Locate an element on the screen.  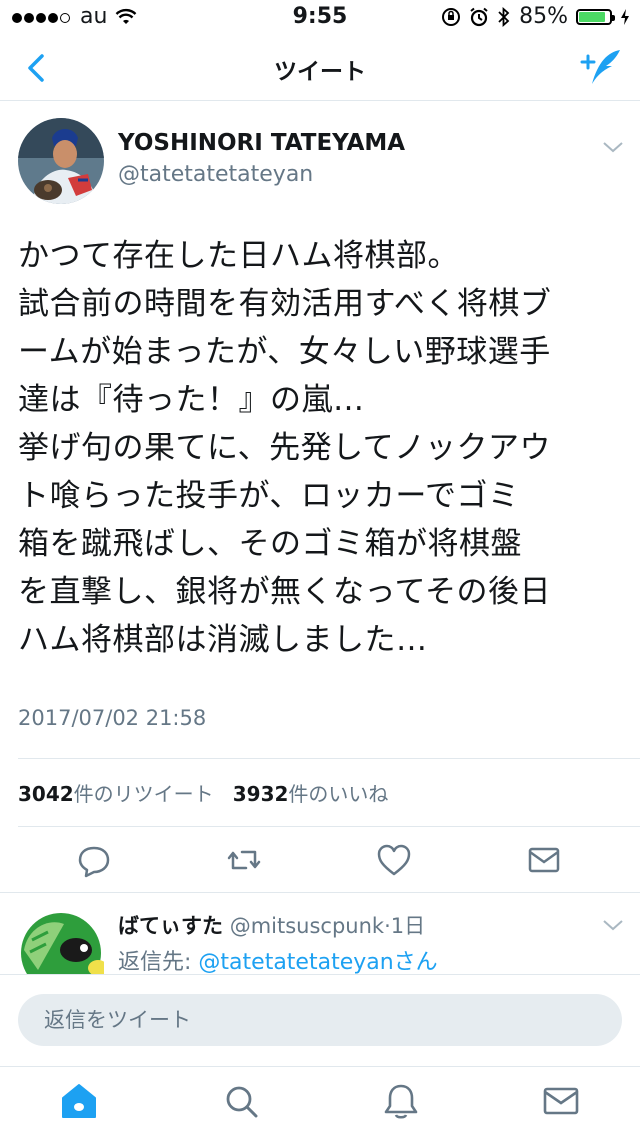
reply-to-label: 返信先: is located at coordinates (155, 962).